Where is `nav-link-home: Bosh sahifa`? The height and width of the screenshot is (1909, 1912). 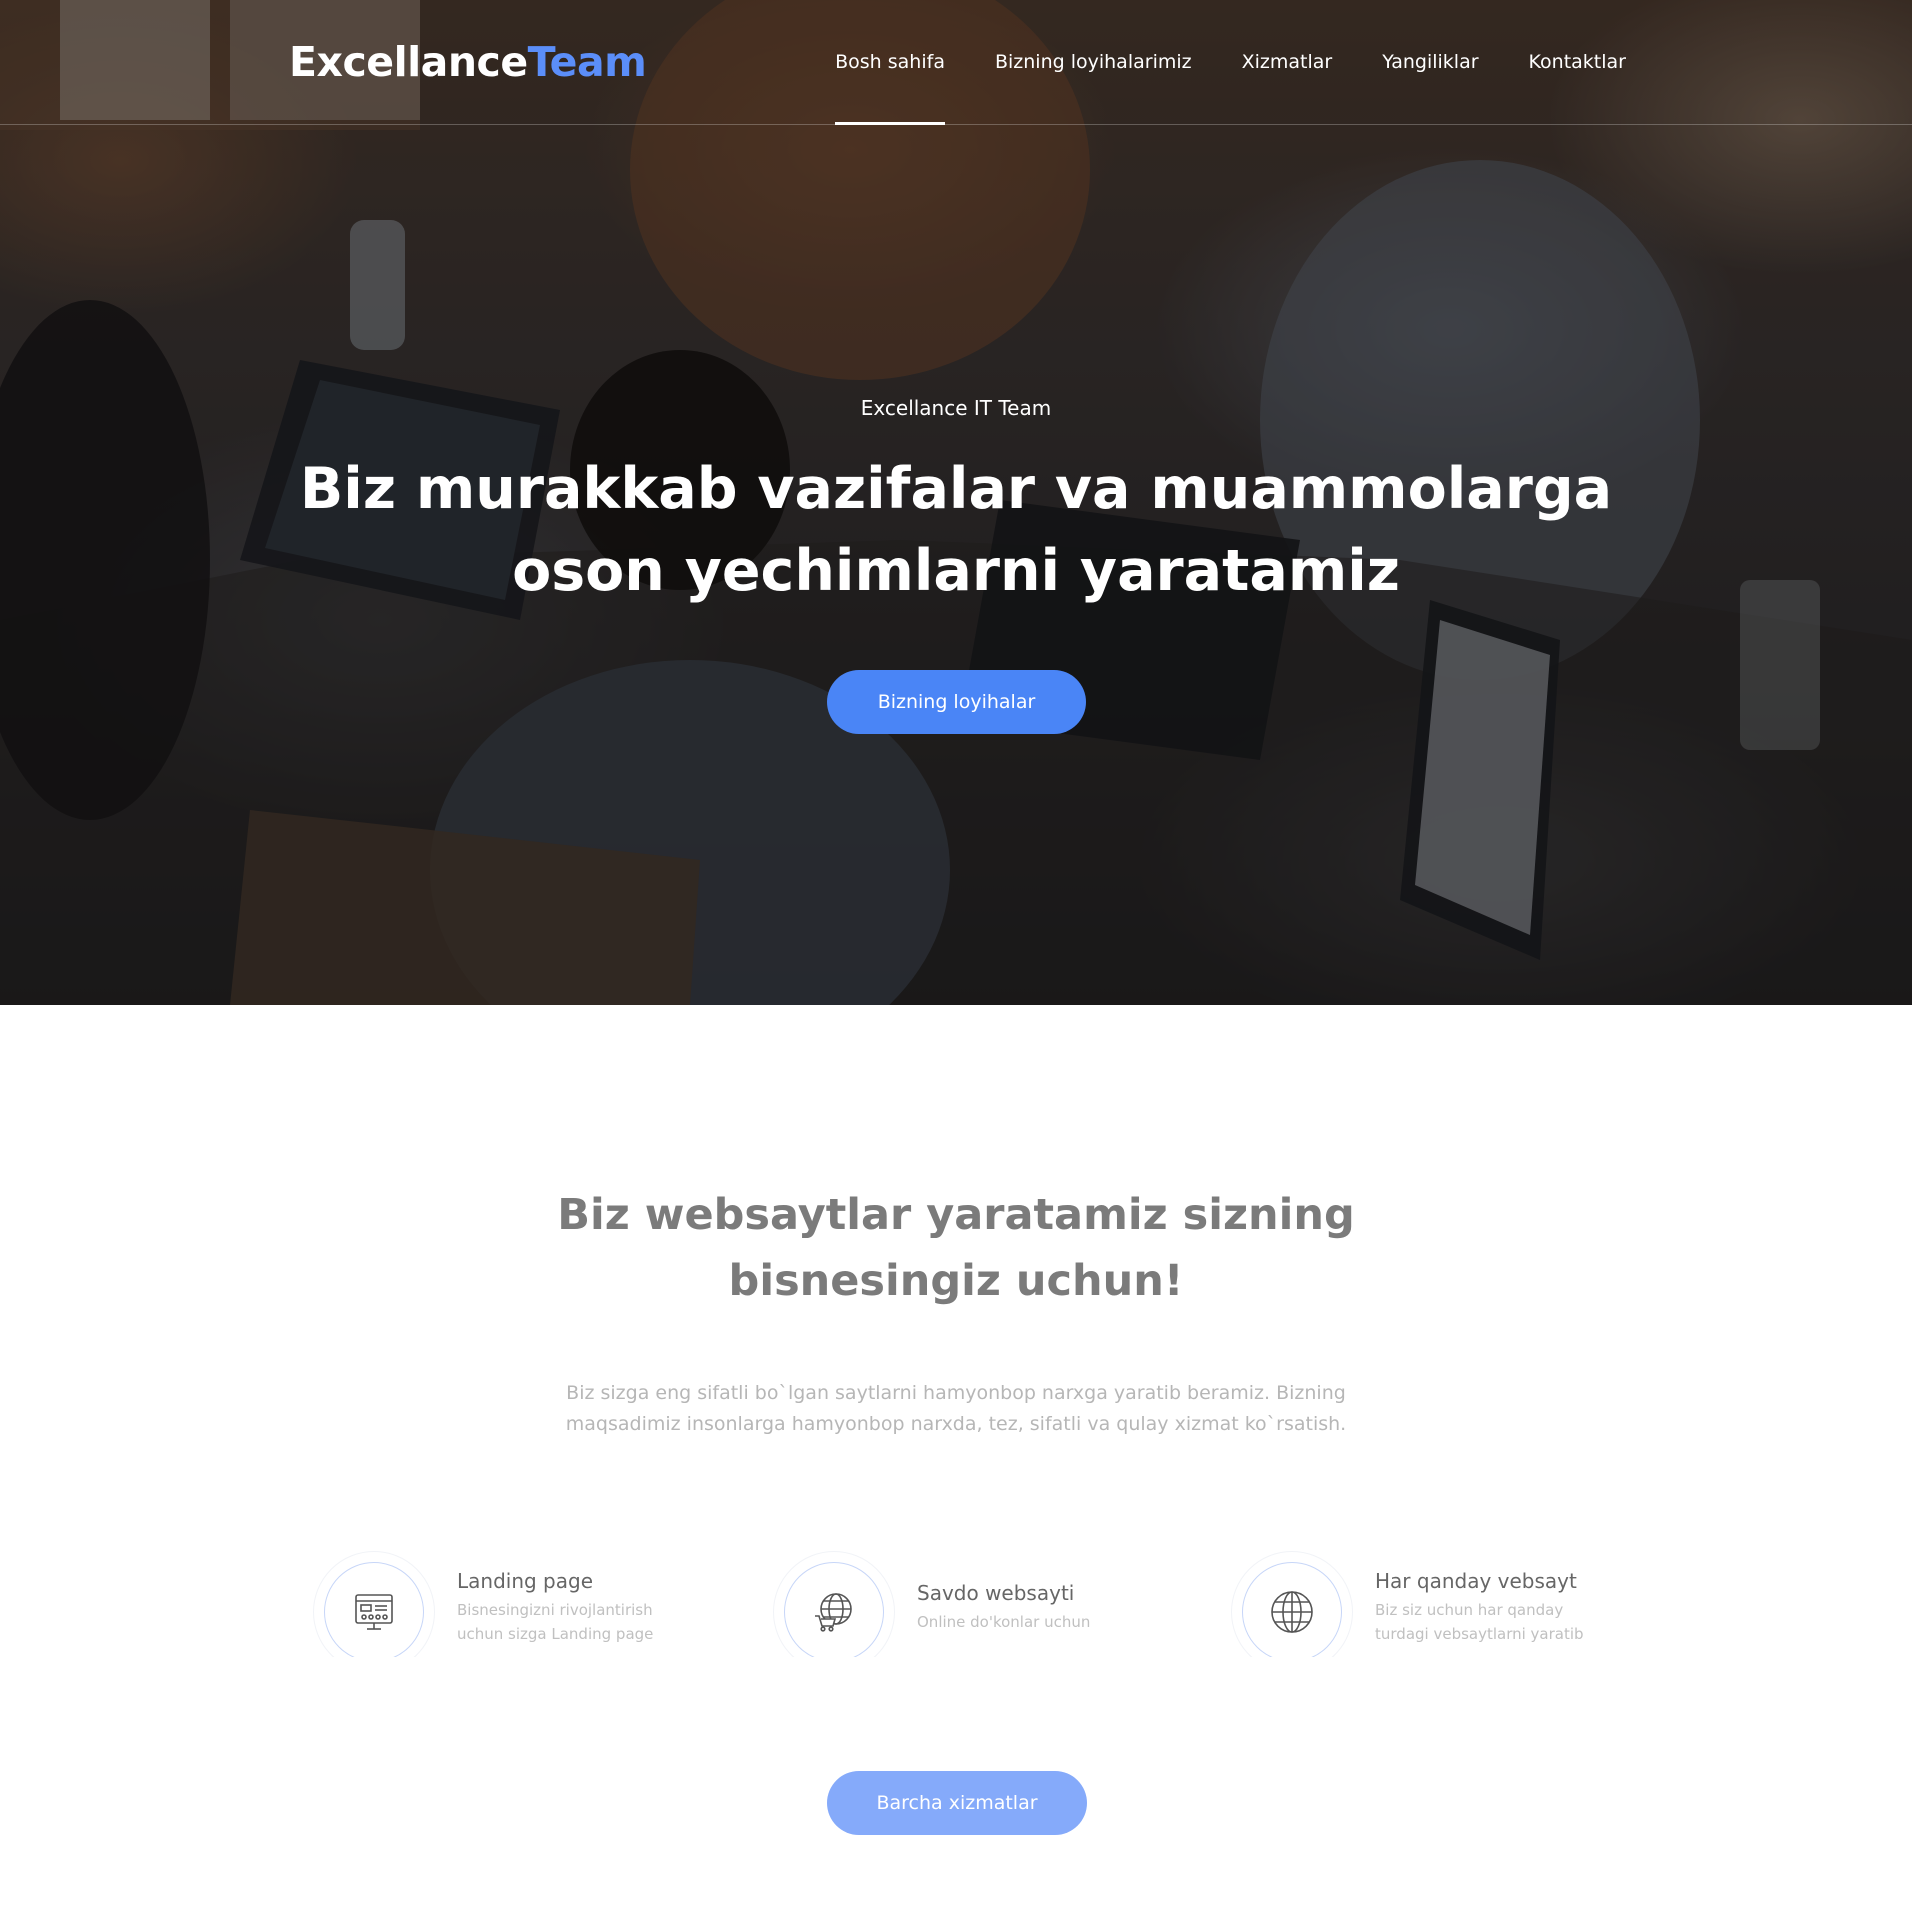
nav-link-home: Bosh sahifa is located at coordinates (890, 62).